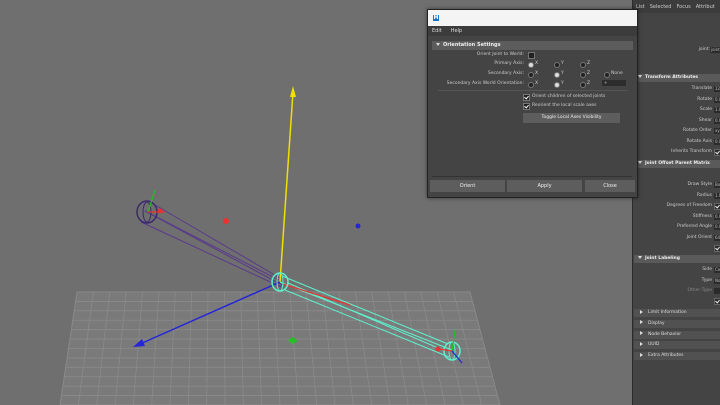 The height and width of the screenshot is (405, 720). What do you see at coordinates (717, 152) in the screenshot?
I see `inherits-transform-checkbox` at bounding box center [717, 152].